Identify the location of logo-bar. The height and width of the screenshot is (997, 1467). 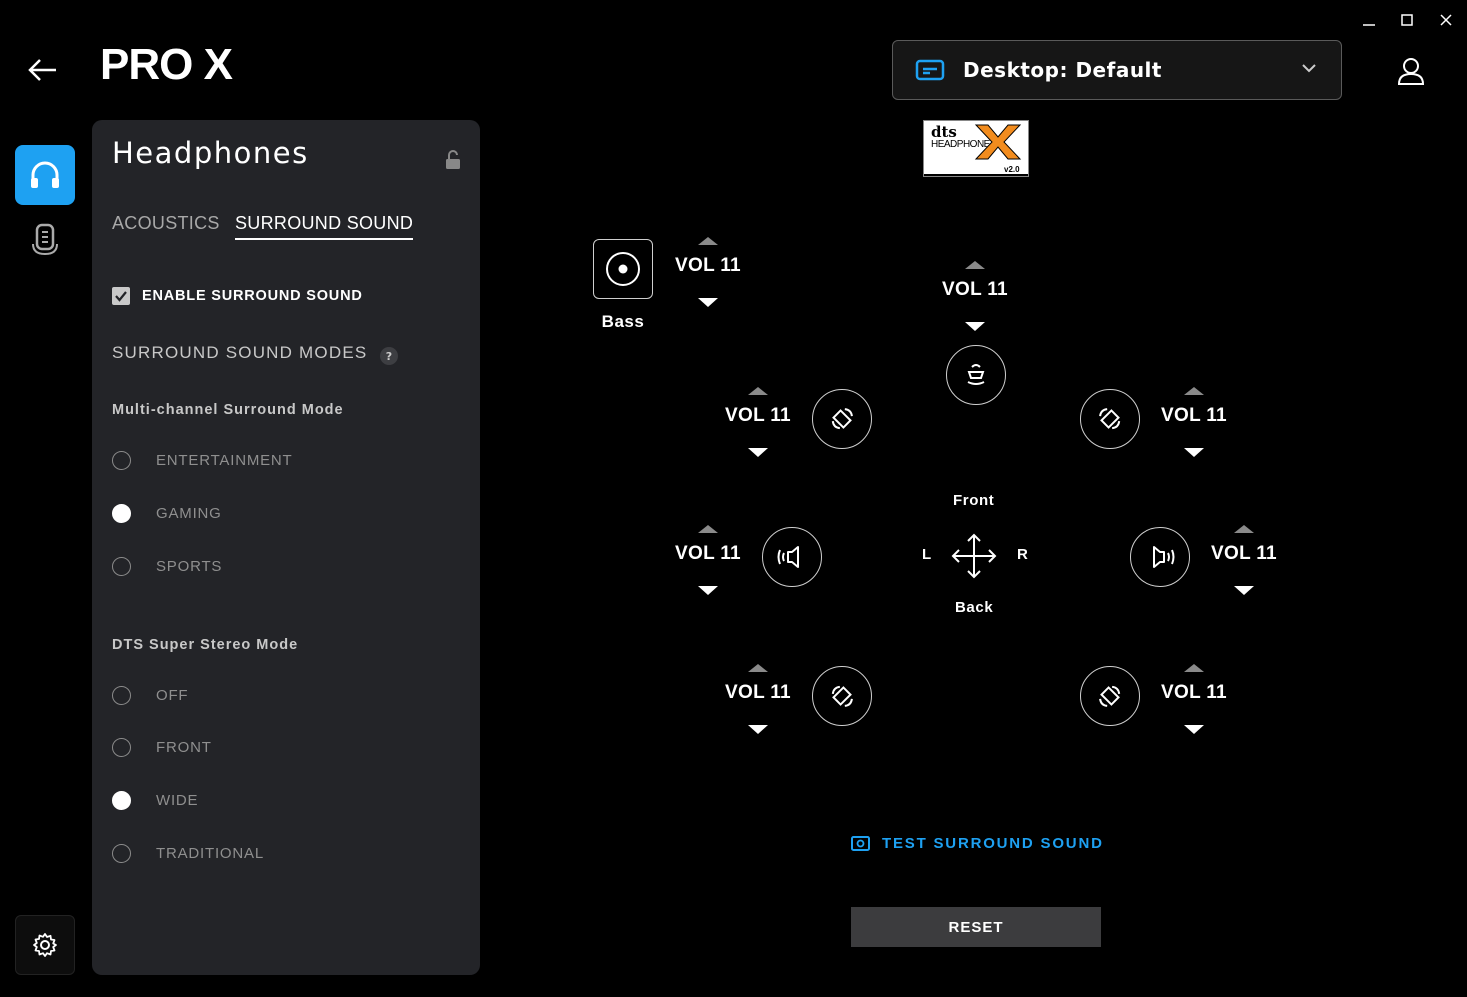
(976, 175).